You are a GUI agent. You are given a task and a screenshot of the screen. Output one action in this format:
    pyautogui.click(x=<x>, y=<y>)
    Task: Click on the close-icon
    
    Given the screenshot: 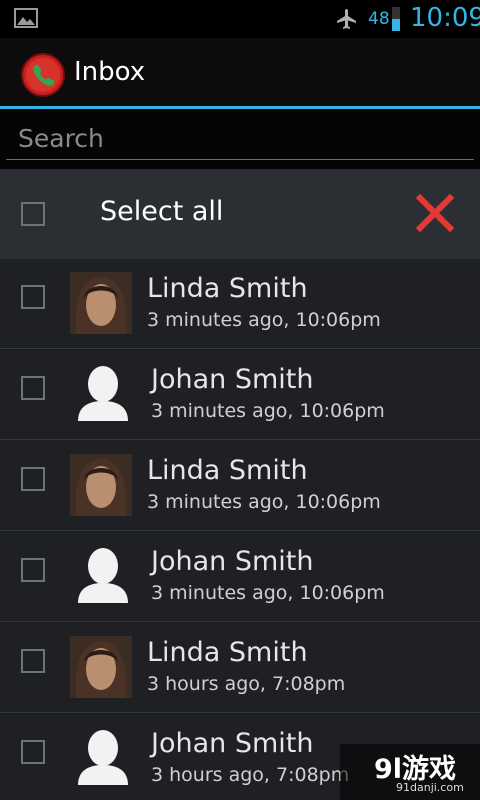 What is the action you would take?
    pyautogui.click(x=435, y=213)
    